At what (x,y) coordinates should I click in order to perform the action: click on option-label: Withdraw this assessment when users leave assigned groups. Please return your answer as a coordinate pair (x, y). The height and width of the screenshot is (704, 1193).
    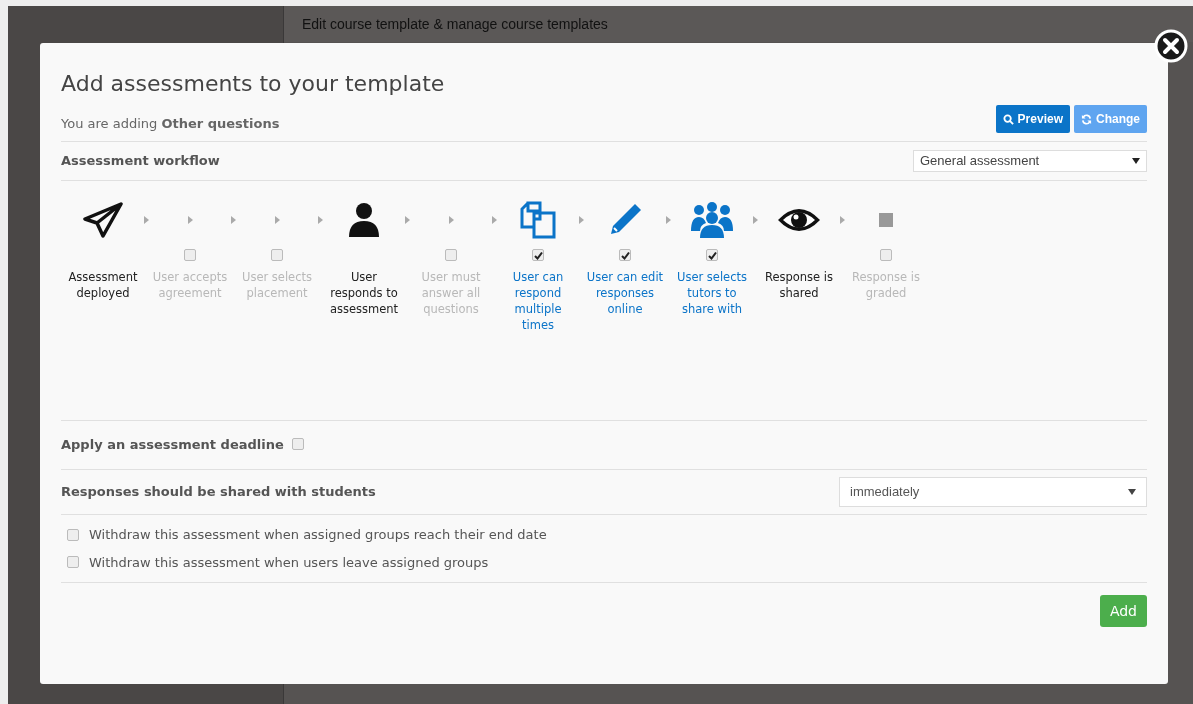
    Looking at the image, I should click on (289, 562).